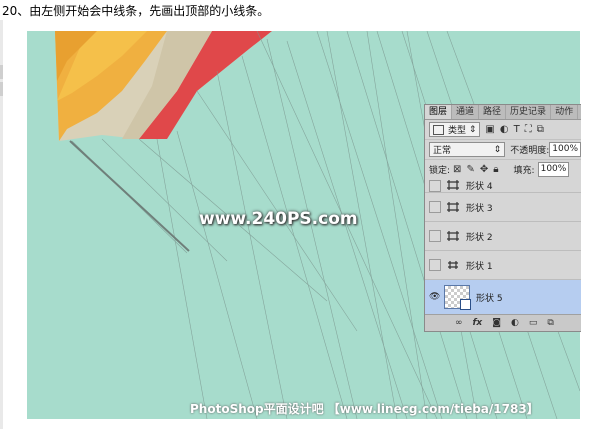 This screenshot has width=600, height=429. What do you see at coordinates (493, 112) in the screenshot?
I see `tab-paths: 路径` at bounding box center [493, 112].